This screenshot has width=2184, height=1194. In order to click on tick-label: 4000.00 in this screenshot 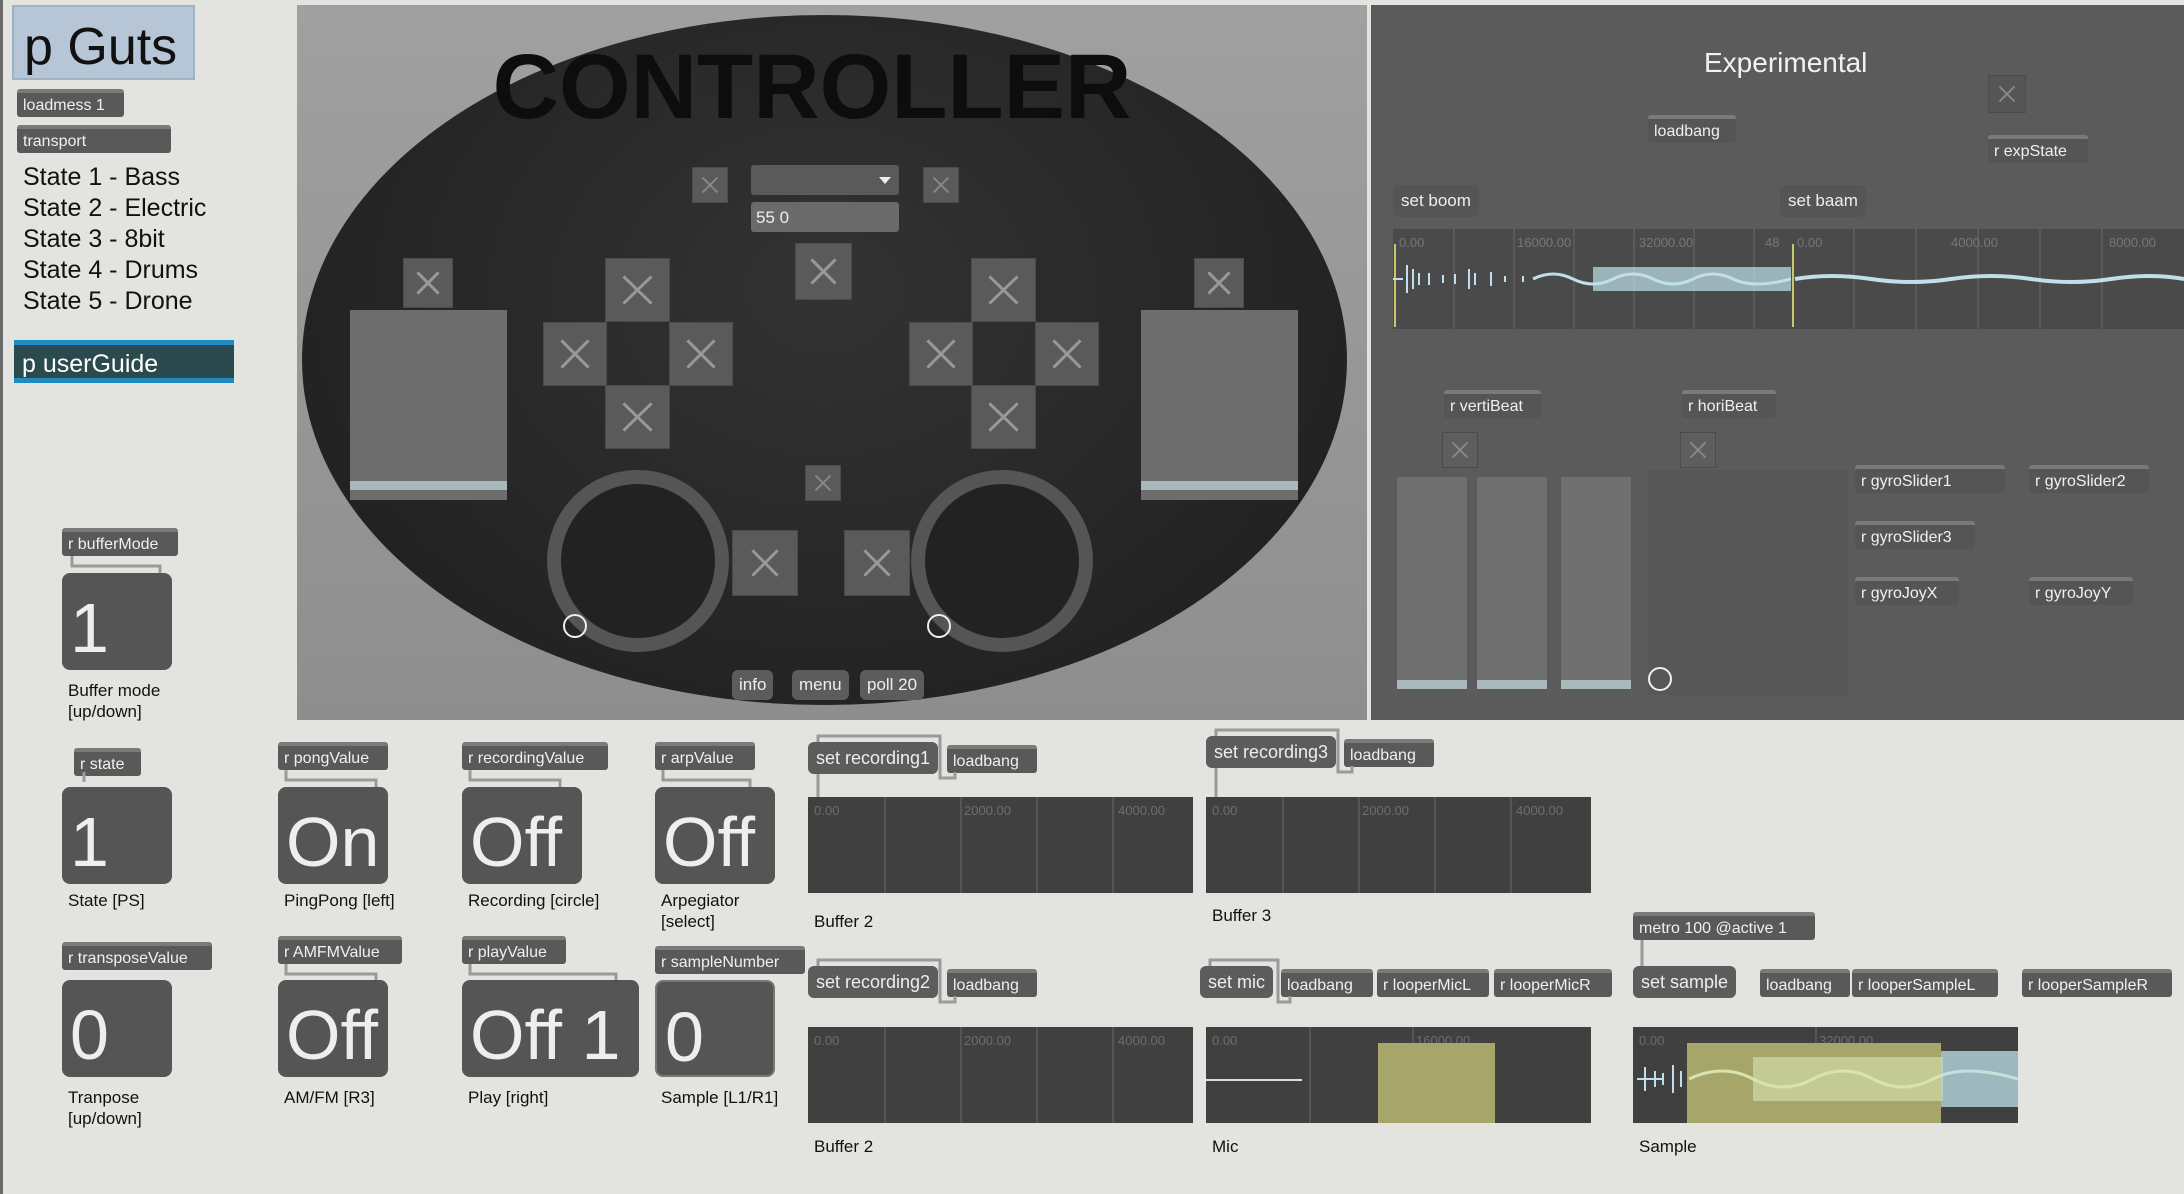, I will do `click(1539, 810)`.